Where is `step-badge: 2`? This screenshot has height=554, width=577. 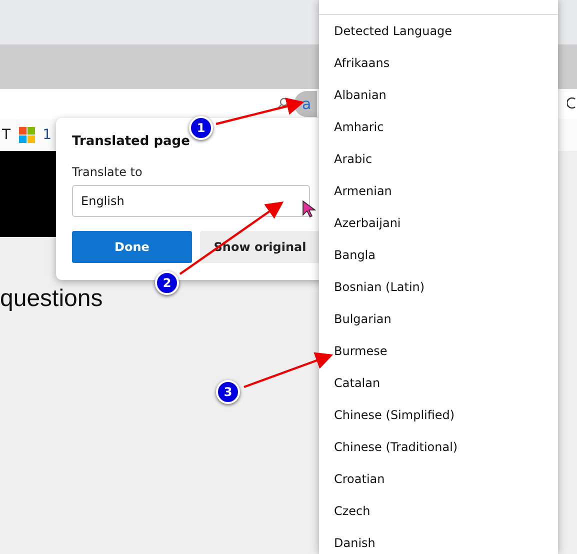
step-badge: 2 is located at coordinates (167, 283).